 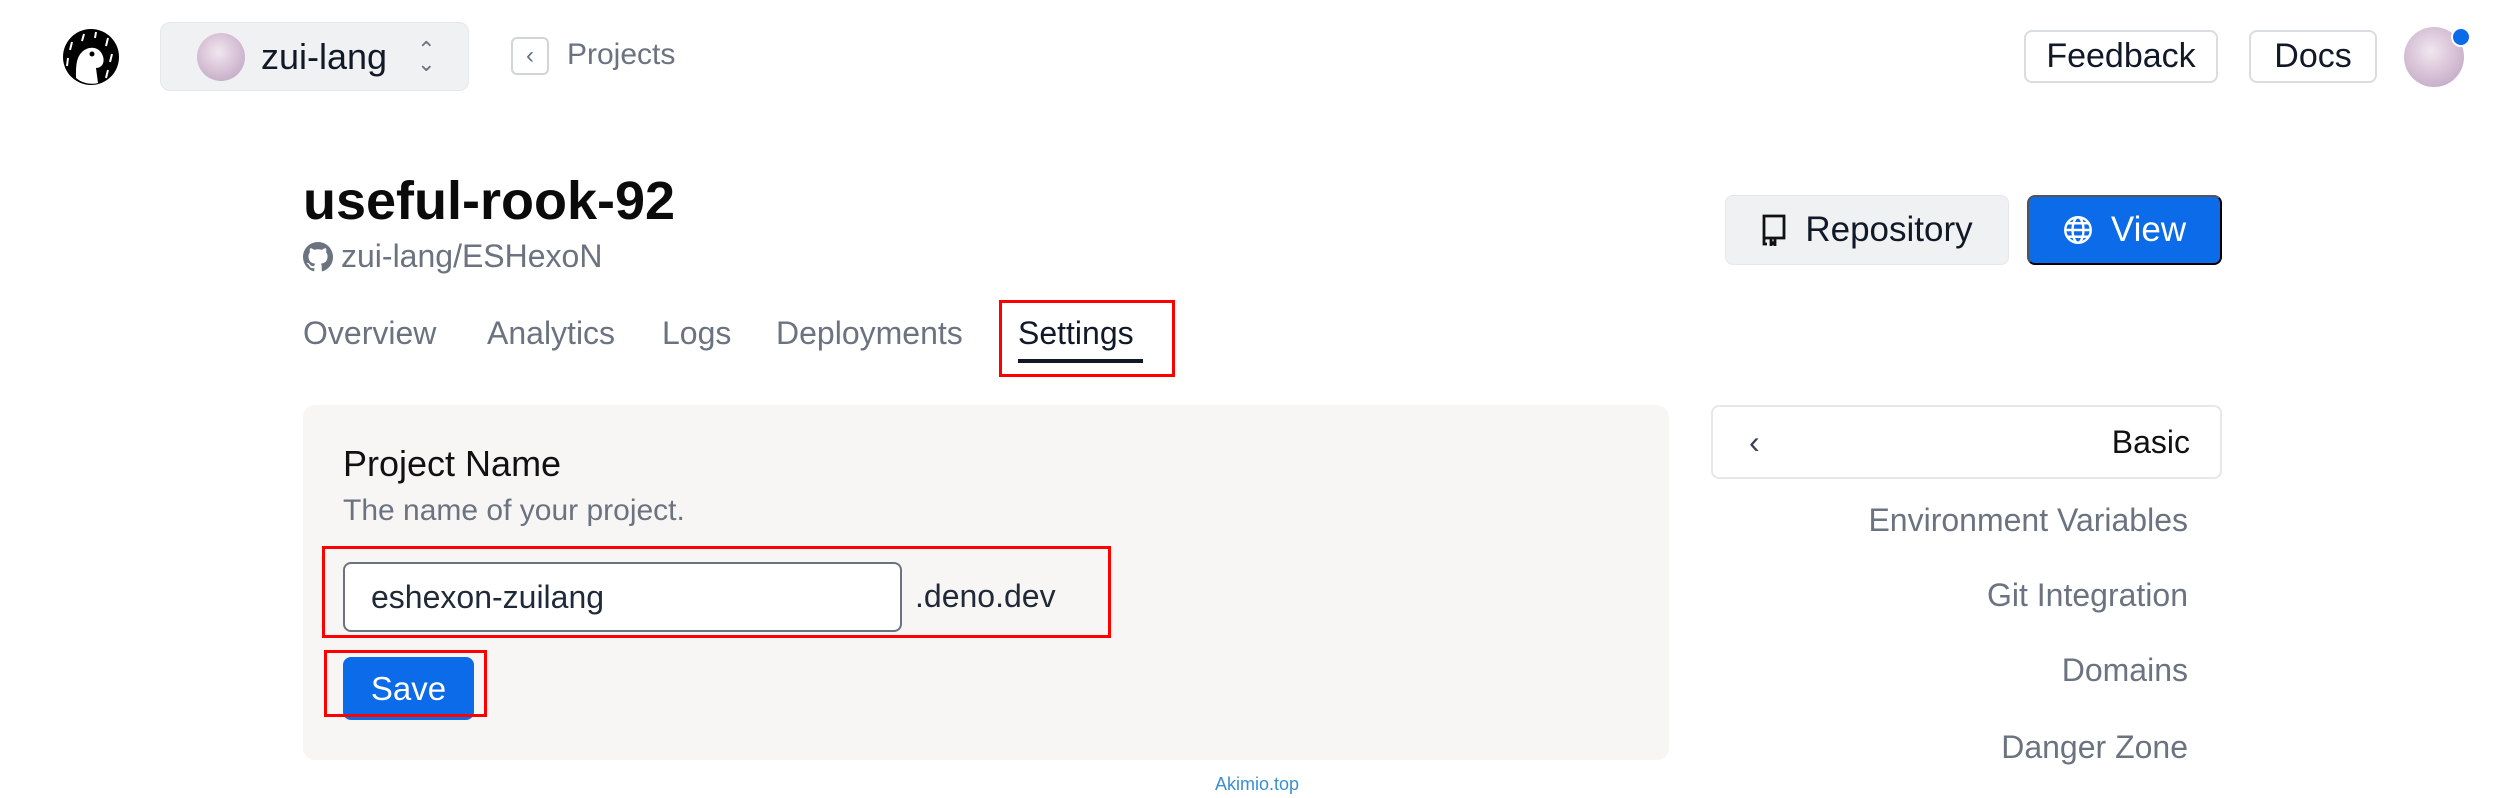 I want to click on feedback-button: Feedback, so click(x=2121, y=56).